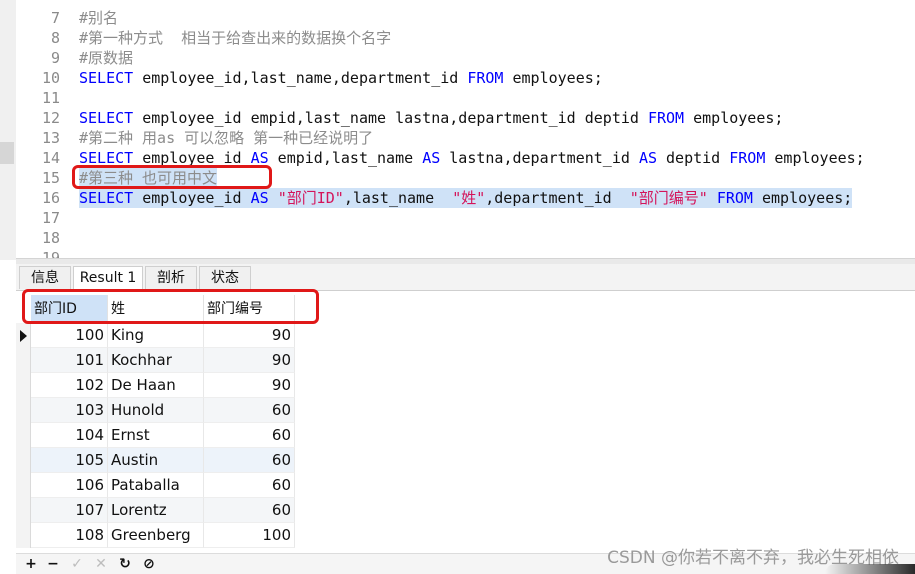 The image size is (915, 574). I want to click on cell-surname: King, so click(156, 335).